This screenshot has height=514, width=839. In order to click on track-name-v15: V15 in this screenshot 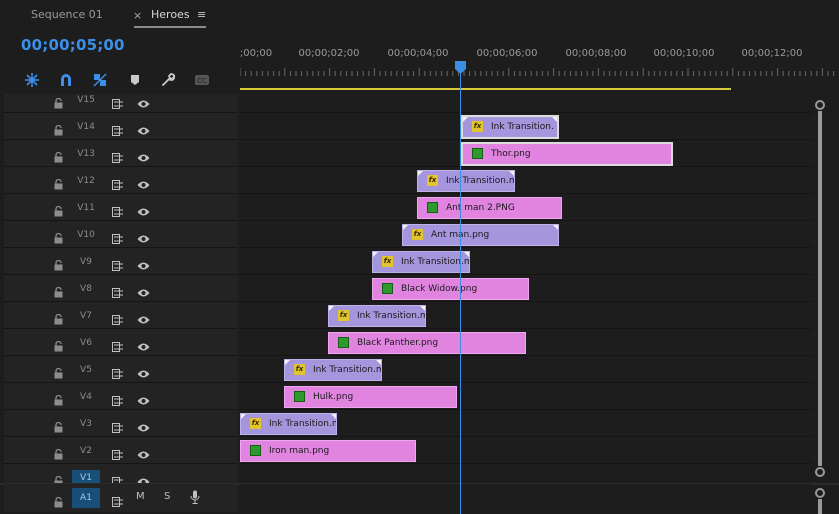, I will do `click(86, 100)`.